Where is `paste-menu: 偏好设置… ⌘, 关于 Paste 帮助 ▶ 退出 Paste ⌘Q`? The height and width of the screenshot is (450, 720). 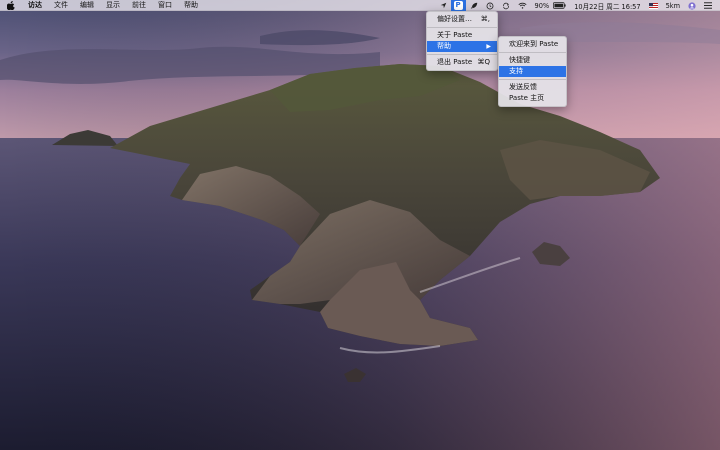 paste-menu: 偏好设置… ⌘, 关于 Paste 帮助 ▶ 退出 Paste ⌘Q is located at coordinates (462, 41).